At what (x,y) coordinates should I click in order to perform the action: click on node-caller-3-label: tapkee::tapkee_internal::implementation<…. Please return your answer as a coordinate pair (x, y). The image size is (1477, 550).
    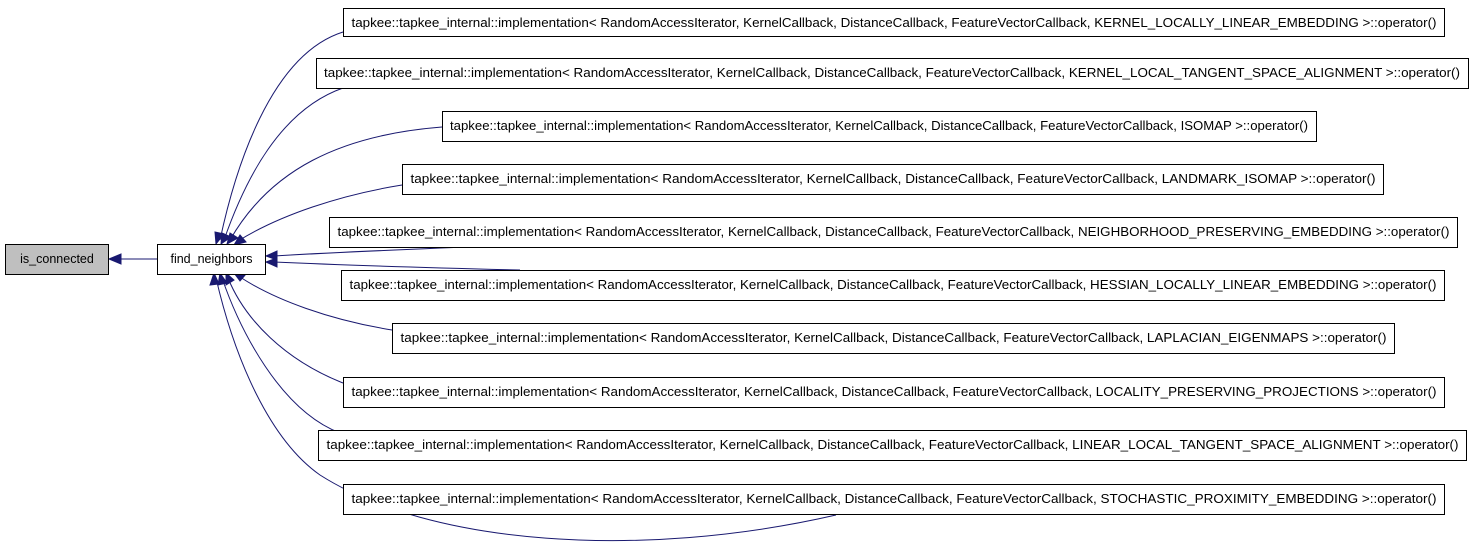
    Looking at the image, I should click on (879, 126).